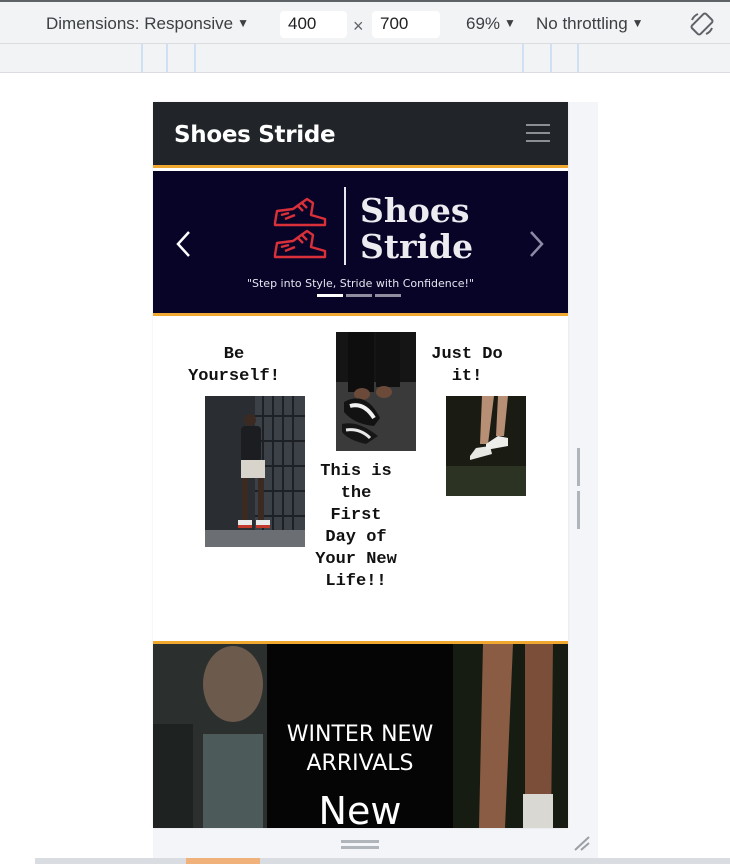 The image size is (730, 864). Describe the element at coordinates (358, 26) in the screenshot. I see `times-label: ×` at that location.